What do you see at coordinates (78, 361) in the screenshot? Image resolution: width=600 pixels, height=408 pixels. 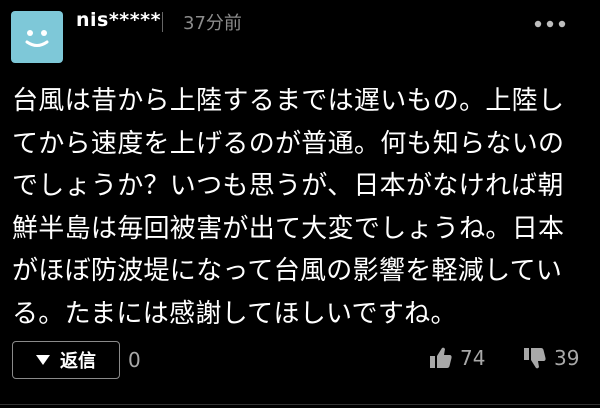 I see `reply-label: 返信` at bounding box center [78, 361].